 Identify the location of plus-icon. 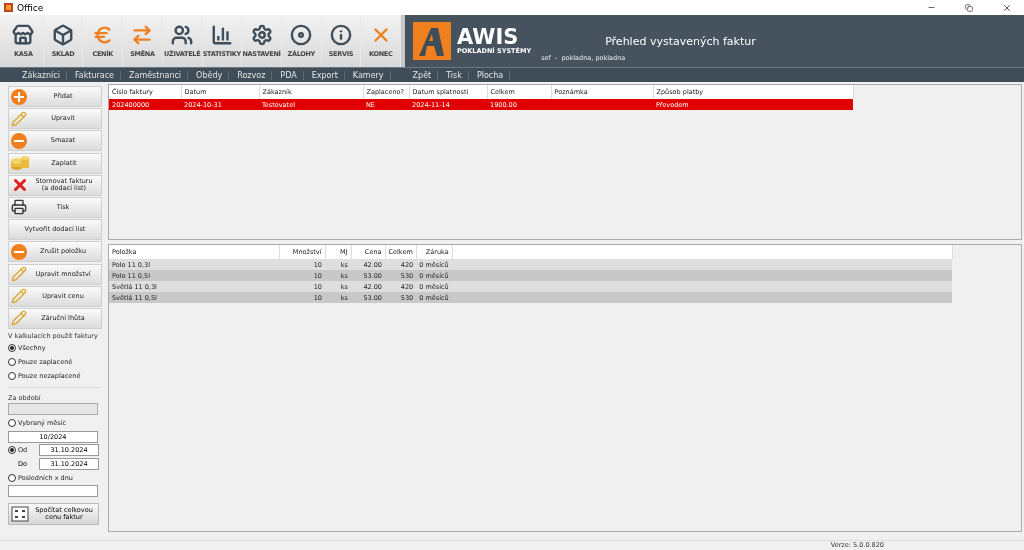
(19, 96).